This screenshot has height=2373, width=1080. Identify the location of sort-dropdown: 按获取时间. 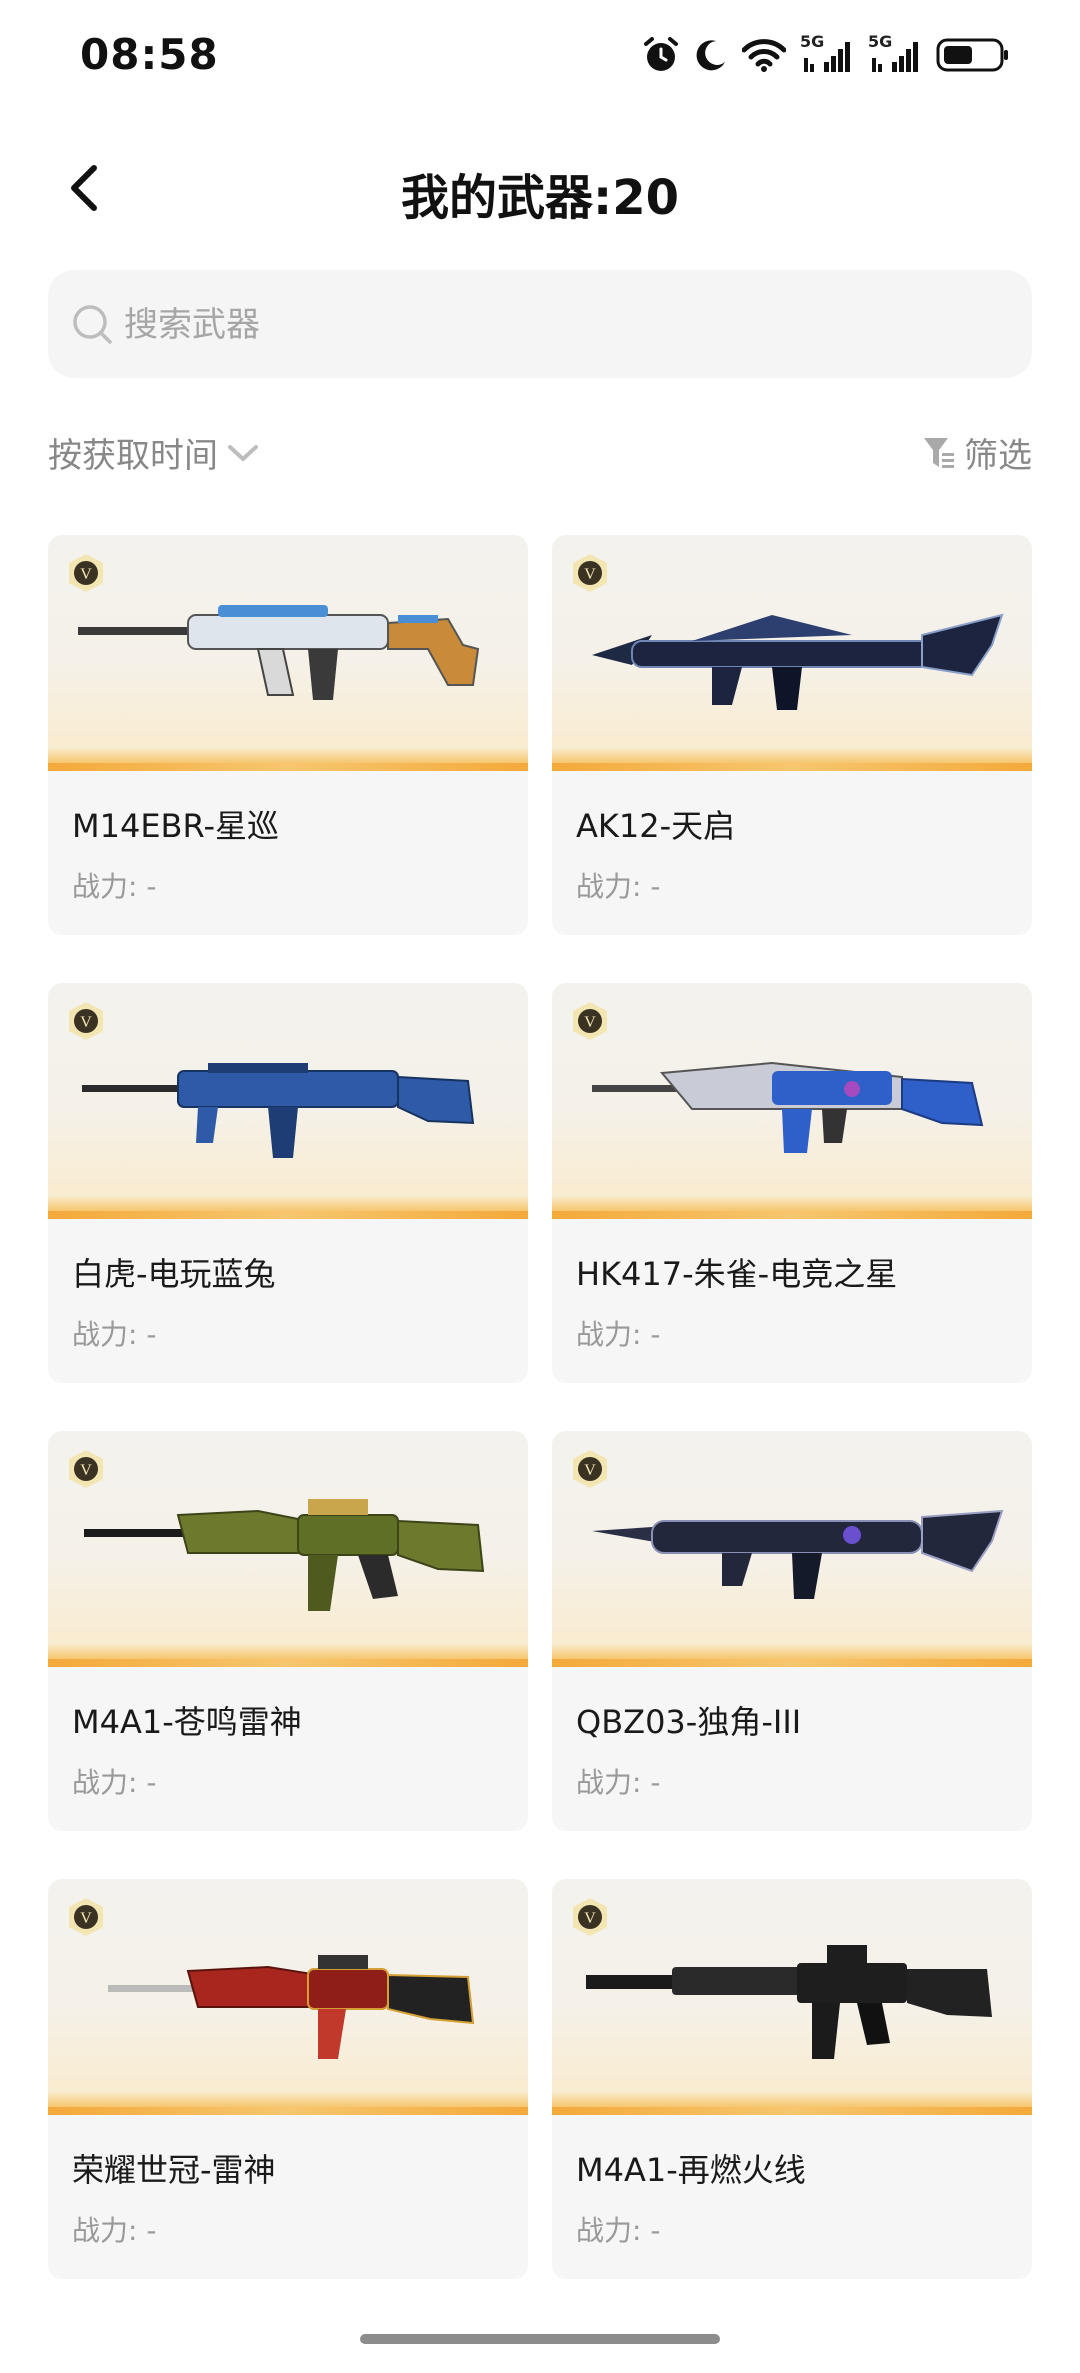
(154, 452).